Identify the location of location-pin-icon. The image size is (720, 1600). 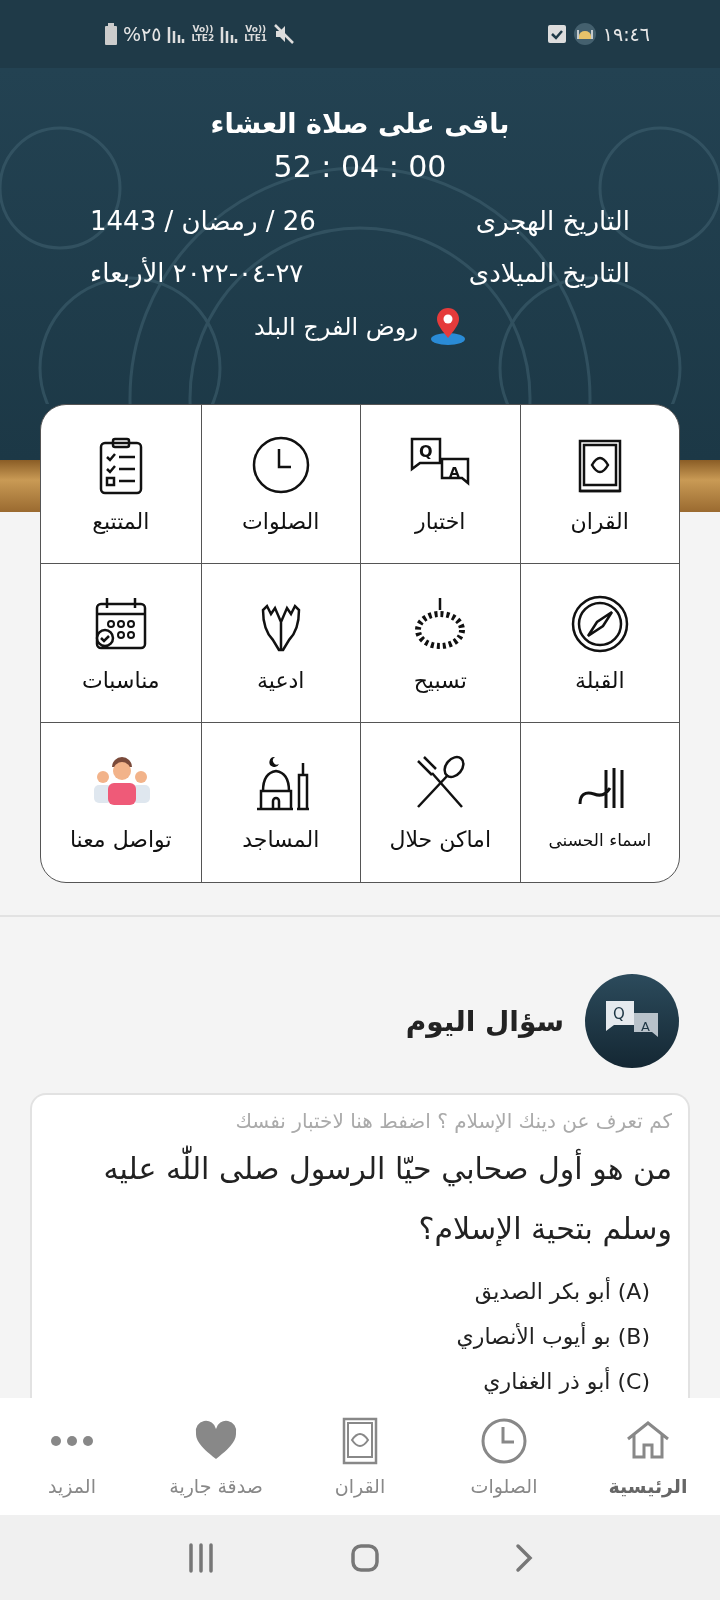
(448, 327).